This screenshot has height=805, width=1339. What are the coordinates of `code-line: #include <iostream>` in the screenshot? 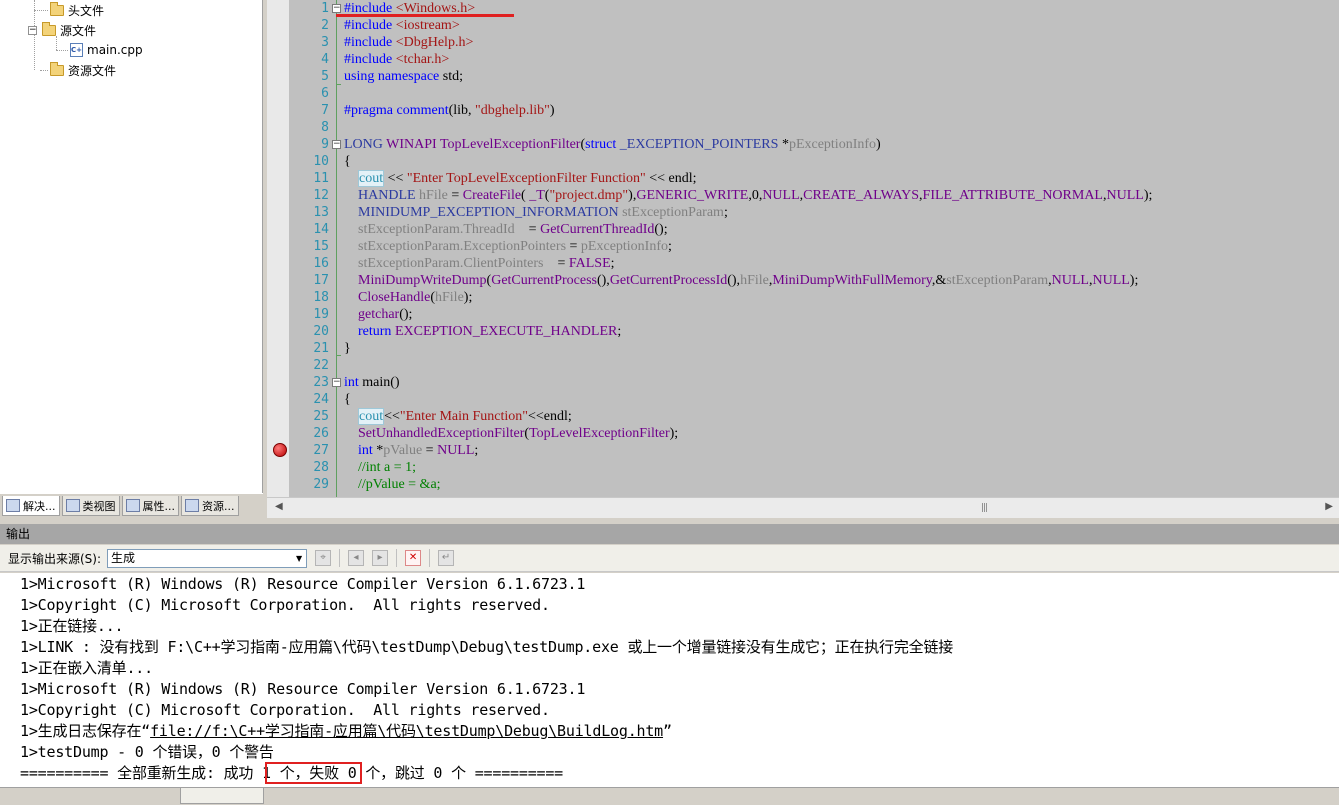 It's located at (402, 25).